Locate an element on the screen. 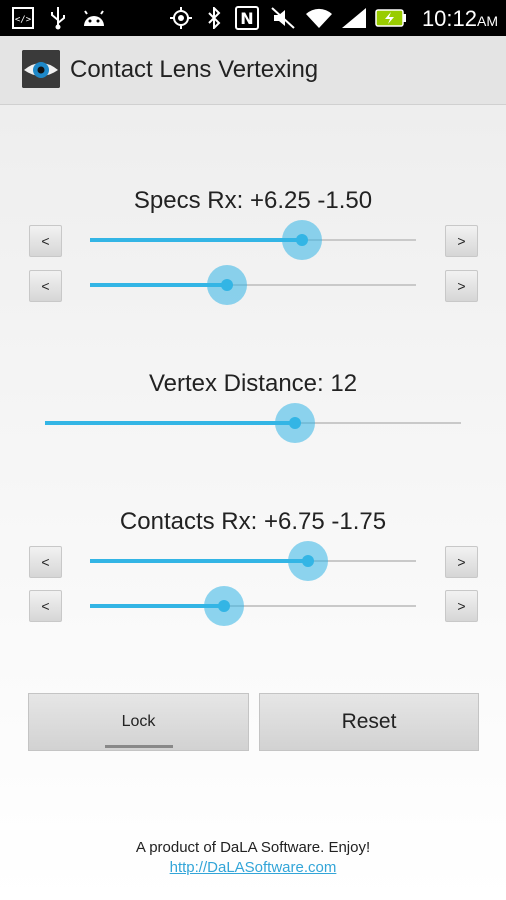  specs-sphere-decrement-button: < is located at coordinates (45, 241).